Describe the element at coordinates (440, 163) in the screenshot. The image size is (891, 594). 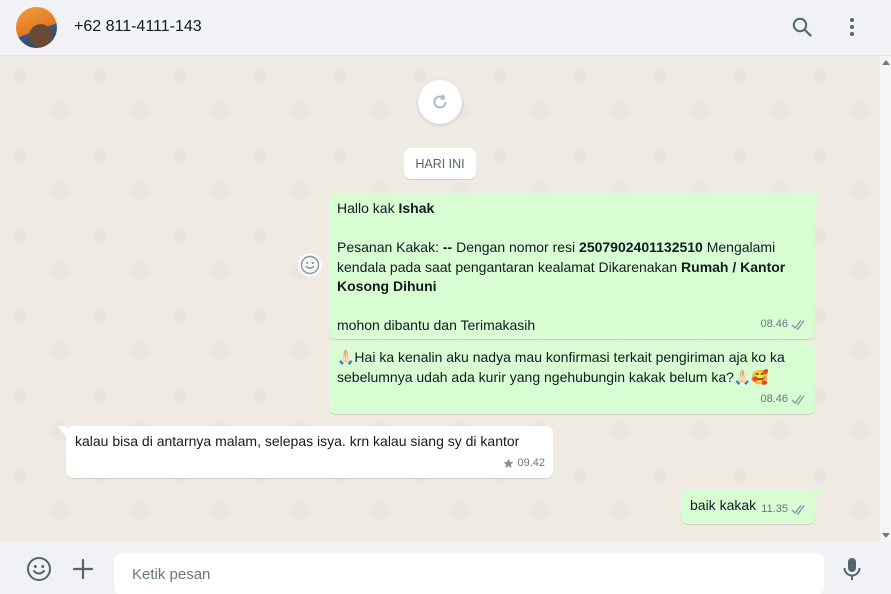
I see `date-divider: HARI INI` at that location.